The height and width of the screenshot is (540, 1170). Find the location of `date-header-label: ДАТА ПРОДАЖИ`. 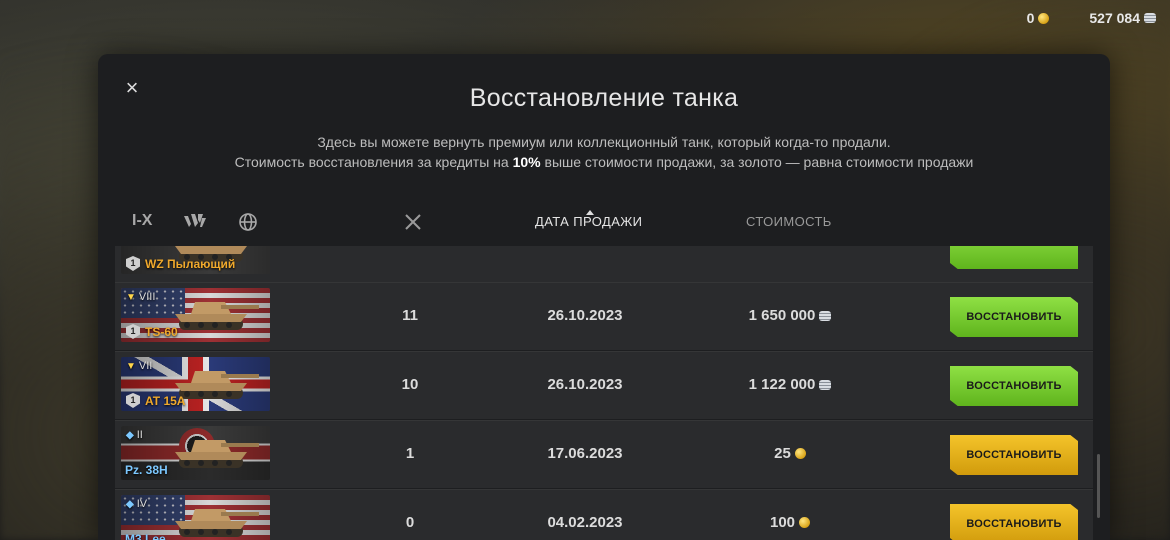

date-header-label: ДАТА ПРОДАЖИ is located at coordinates (589, 221).